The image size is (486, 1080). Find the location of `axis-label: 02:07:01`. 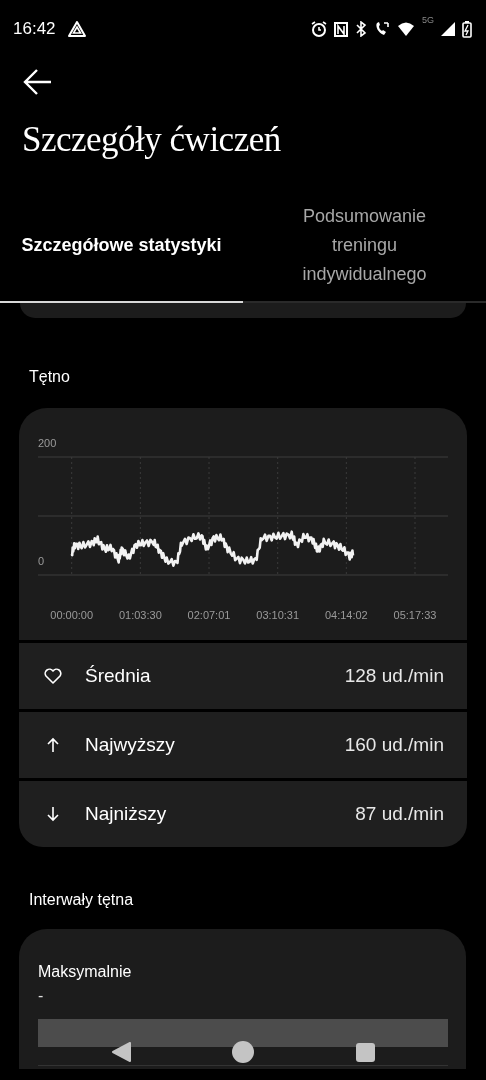

axis-label: 02:07:01 is located at coordinates (209, 615).